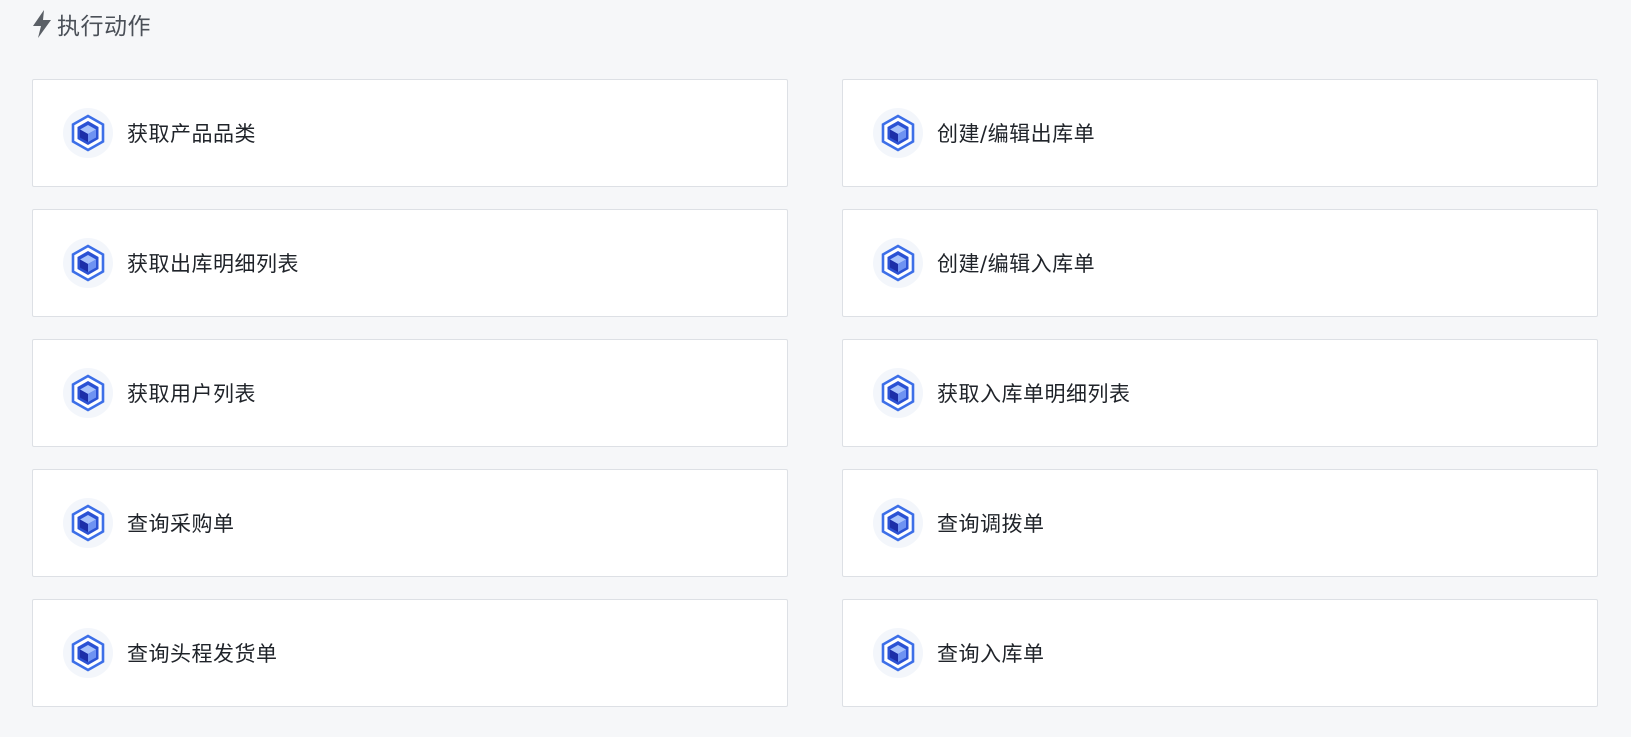 The height and width of the screenshot is (737, 1631). Describe the element at coordinates (191, 394) in the screenshot. I see `action-label: 获取用户列表` at that location.